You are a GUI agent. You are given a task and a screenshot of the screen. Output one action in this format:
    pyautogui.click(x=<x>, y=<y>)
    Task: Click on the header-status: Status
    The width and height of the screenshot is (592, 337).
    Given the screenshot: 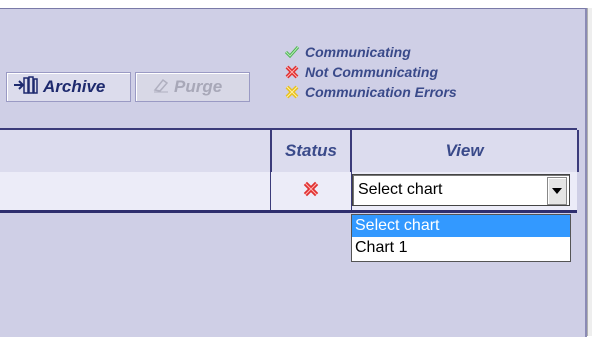 What is the action you would take?
    pyautogui.click(x=312, y=151)
    